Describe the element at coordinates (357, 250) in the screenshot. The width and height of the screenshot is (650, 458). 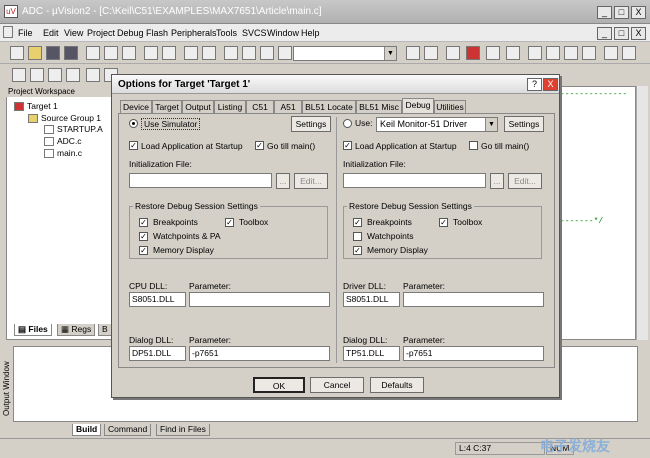
I see `right-memory-display-checkbox: ✓` at that location.